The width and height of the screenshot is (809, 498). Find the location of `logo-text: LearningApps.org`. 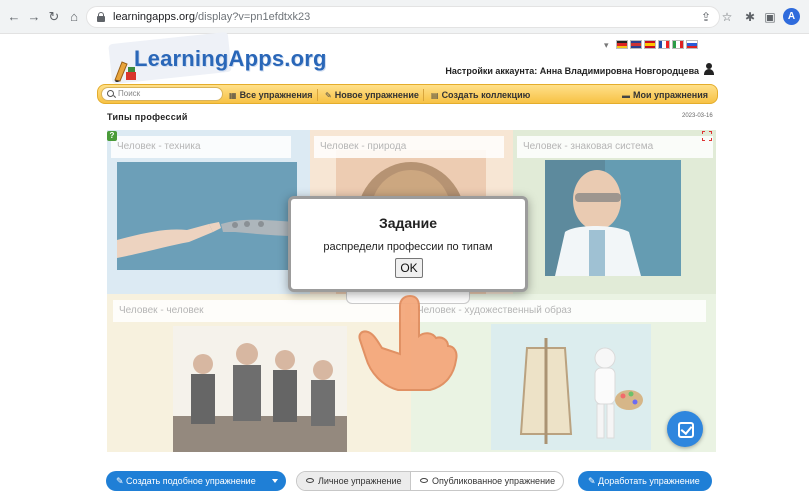

logo-text: LearningApps.org is located at coordinates (230, 58).